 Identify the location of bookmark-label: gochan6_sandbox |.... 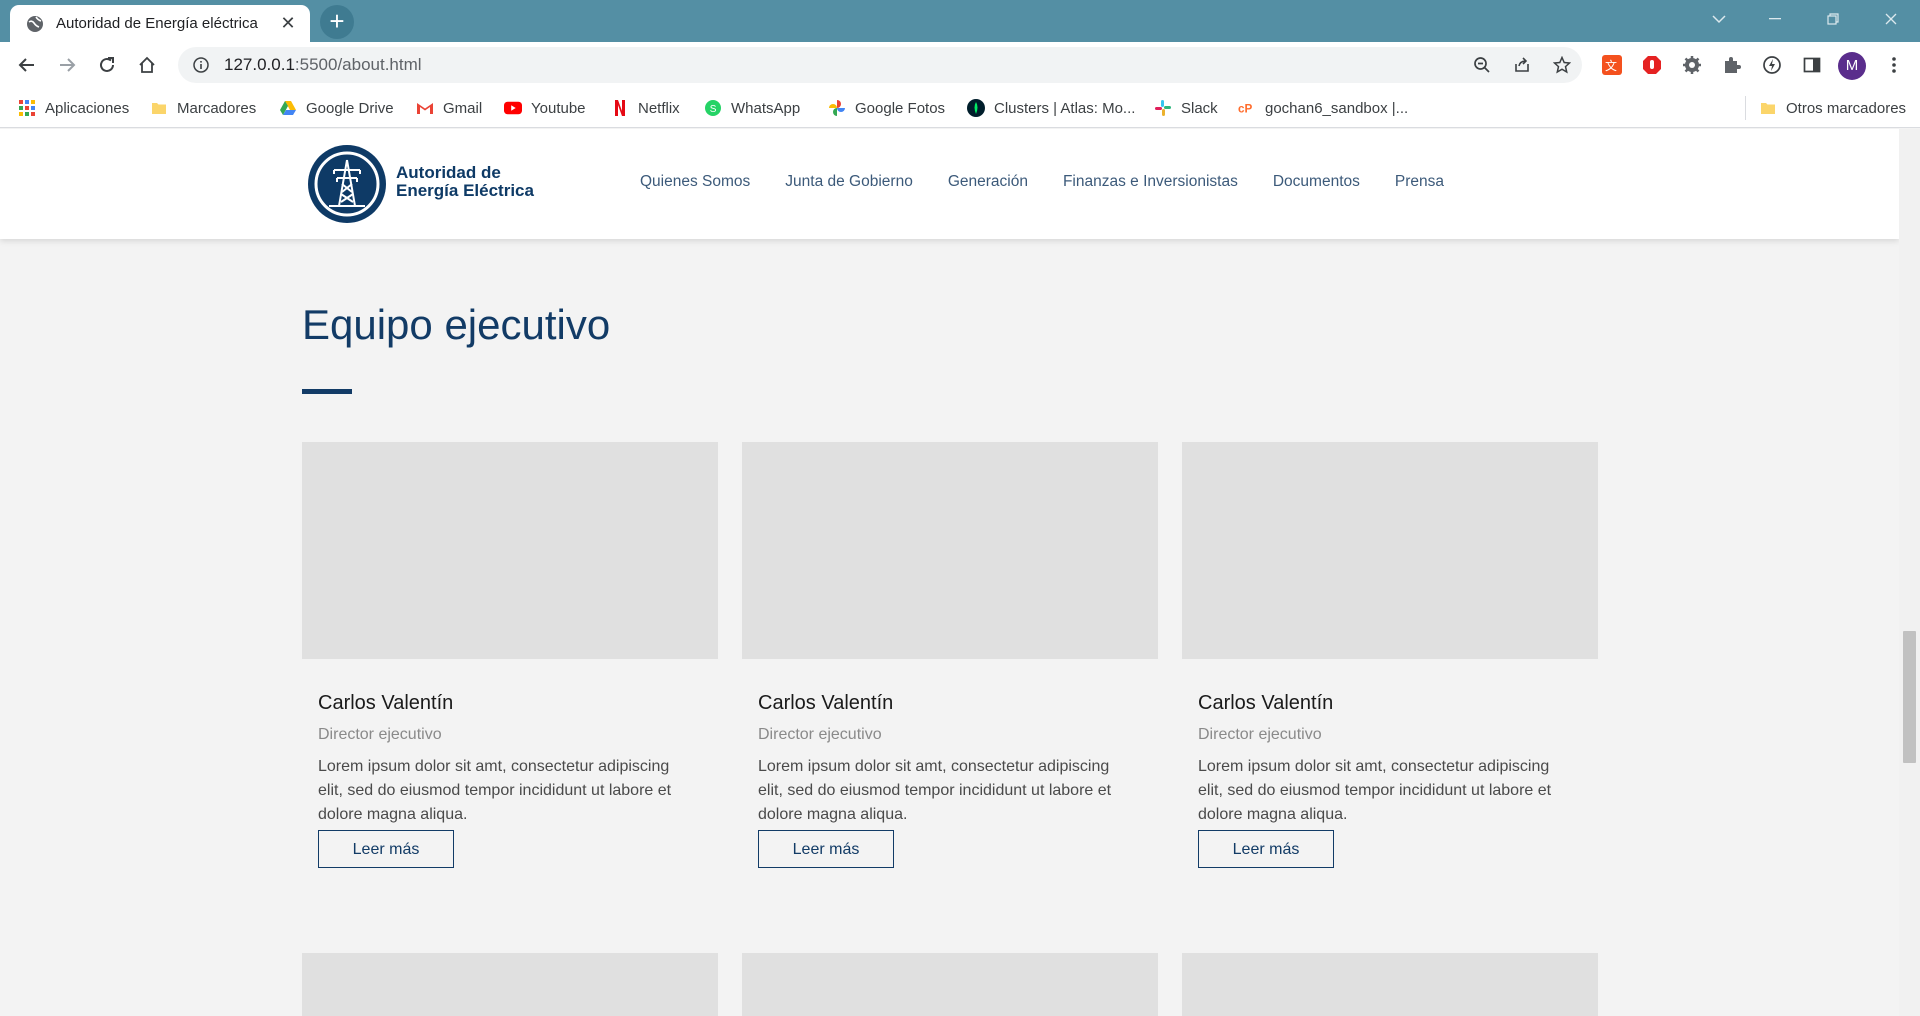
(1337, 108).